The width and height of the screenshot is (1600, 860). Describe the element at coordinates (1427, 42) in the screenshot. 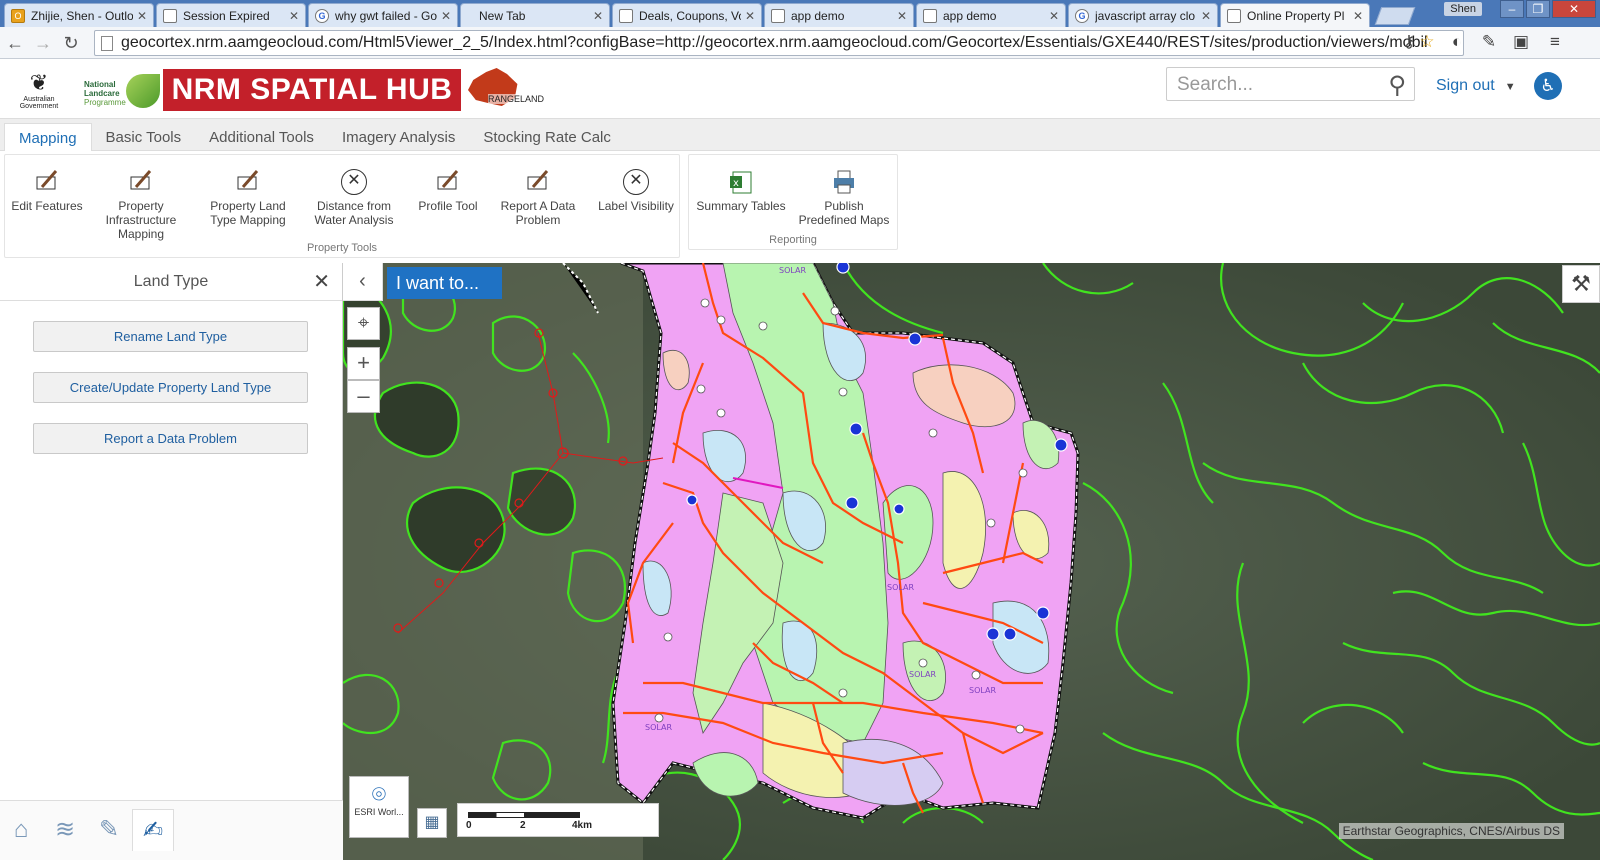

I see `bookmark-star-icon: ☆` at that location.